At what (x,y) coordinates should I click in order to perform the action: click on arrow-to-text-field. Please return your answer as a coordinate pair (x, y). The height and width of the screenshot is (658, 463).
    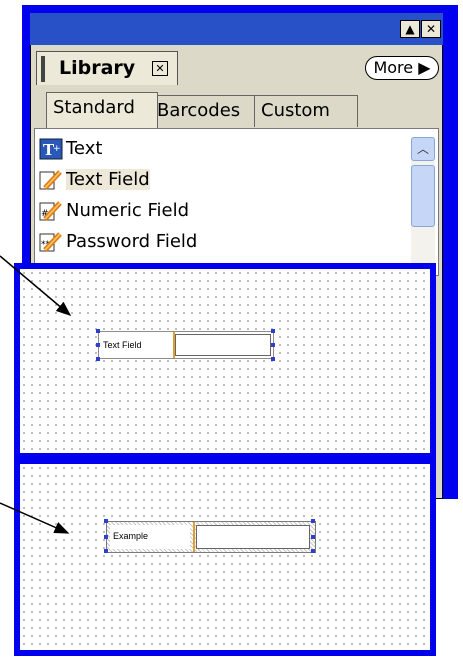
    Looking at the image, I should click on (36, 285).